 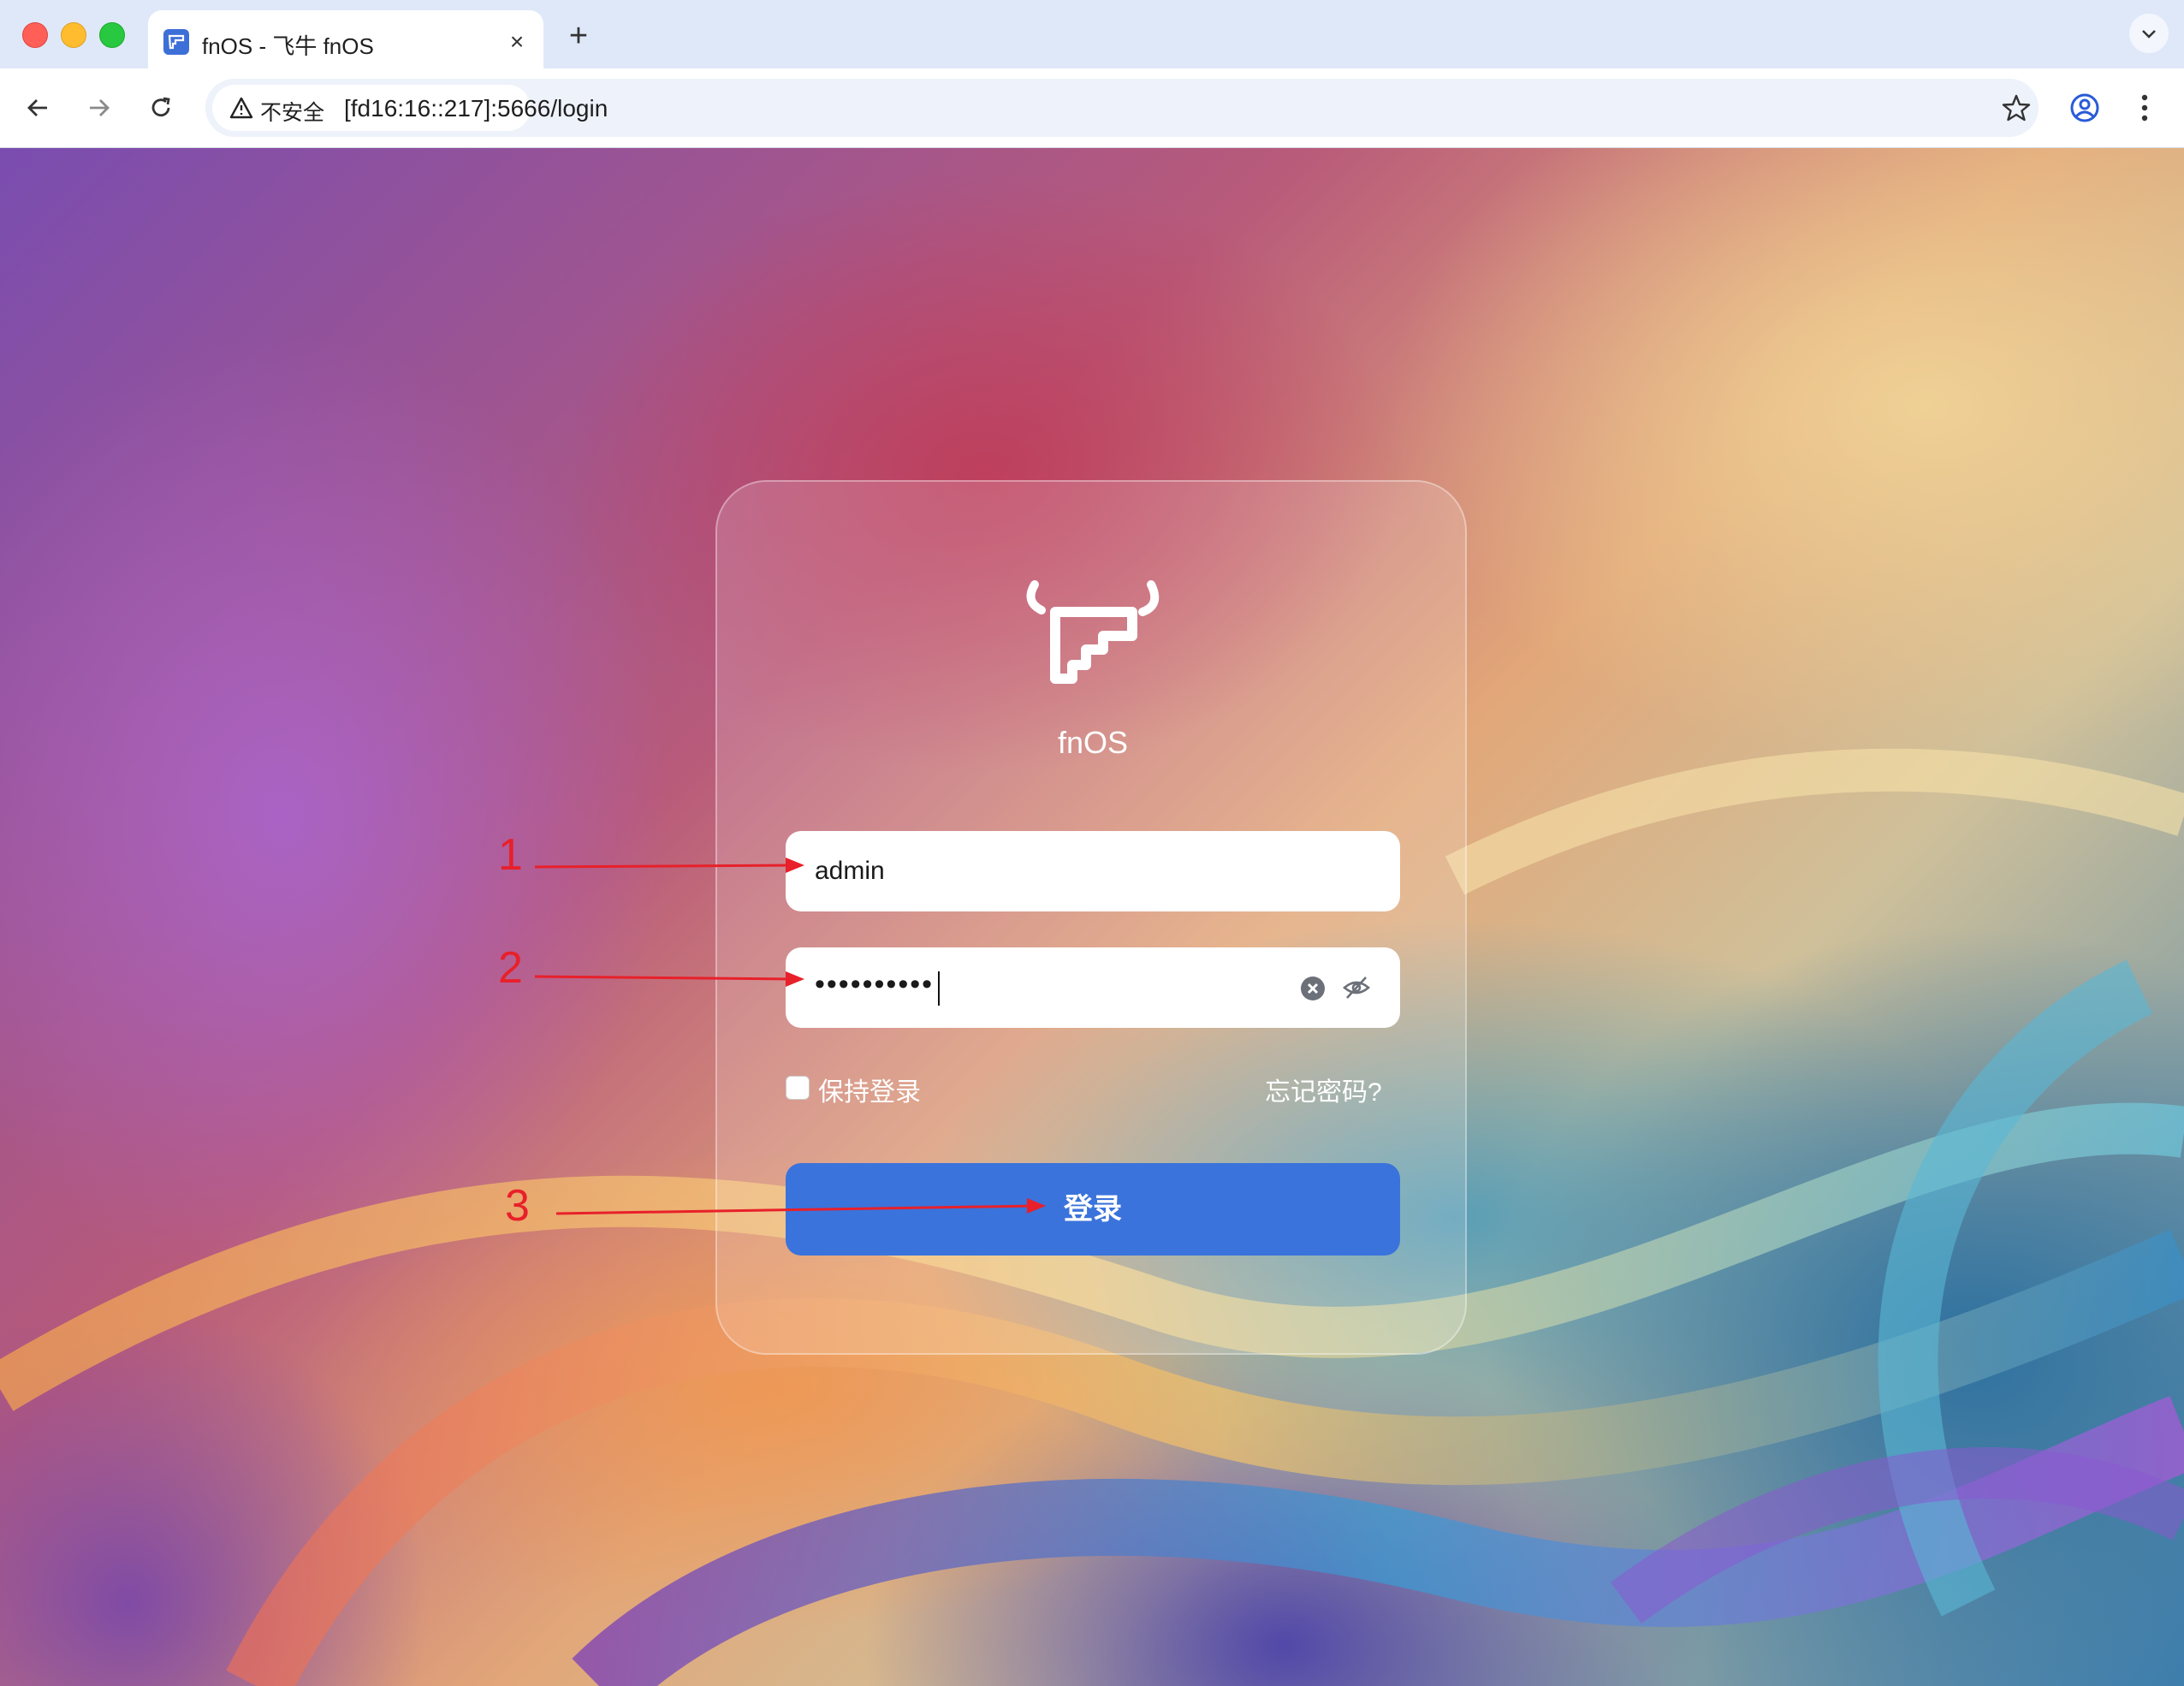 I want to click on tab-title: fnOS - 飞牛 fnOS, so click(x=288, y=46).